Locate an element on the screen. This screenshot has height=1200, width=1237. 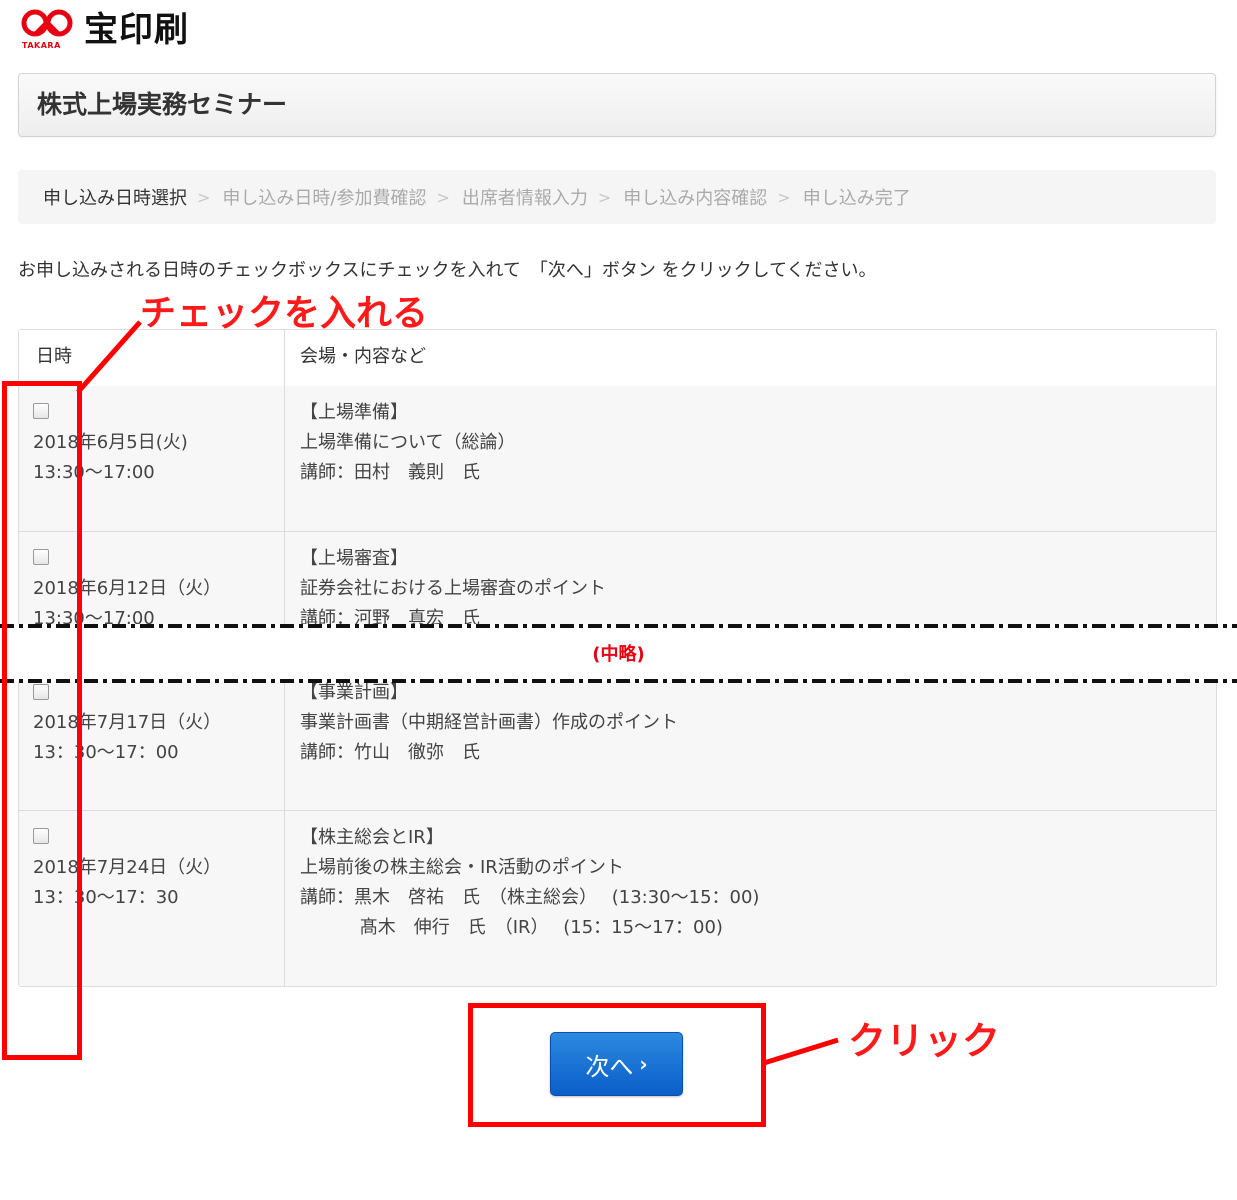
session-content: 【上場審査】 証券会社における上場審査のポイント 講師：河野 真宏 氏 is located at coordinates (453, 589).